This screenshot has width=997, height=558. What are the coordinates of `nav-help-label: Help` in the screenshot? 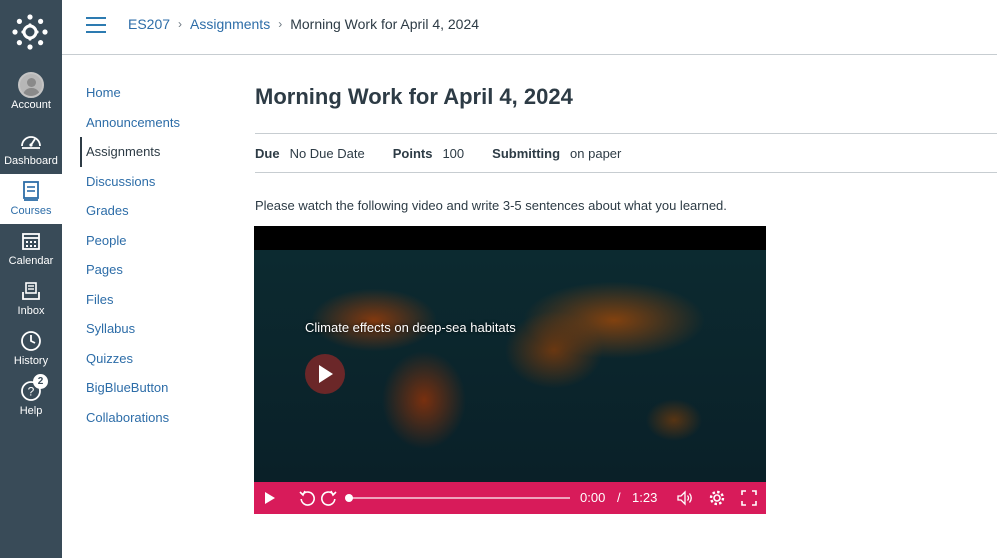 It's located at (31, 411).